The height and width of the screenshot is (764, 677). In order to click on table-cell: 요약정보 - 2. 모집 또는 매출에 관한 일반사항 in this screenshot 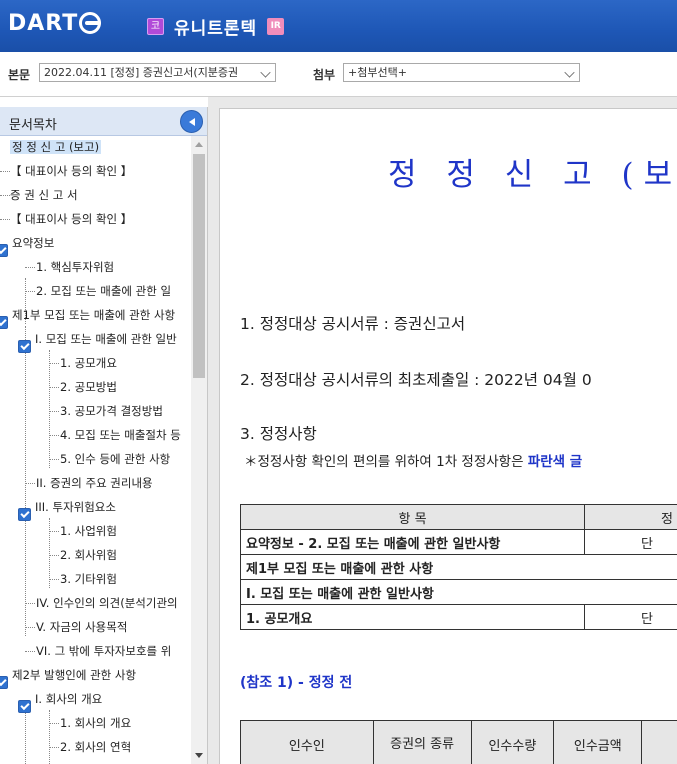, I will do `click(412, 542)`.